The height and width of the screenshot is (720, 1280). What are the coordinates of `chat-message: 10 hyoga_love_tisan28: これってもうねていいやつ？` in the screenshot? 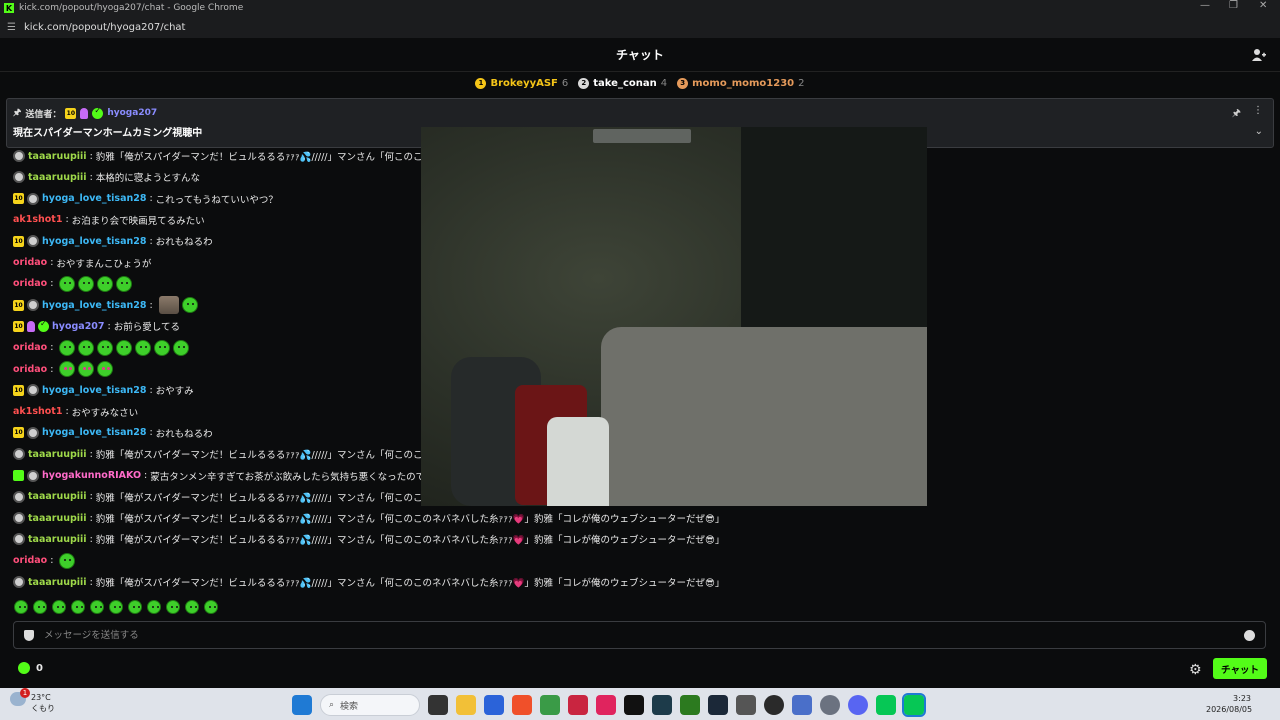 It's located at (145, 199).